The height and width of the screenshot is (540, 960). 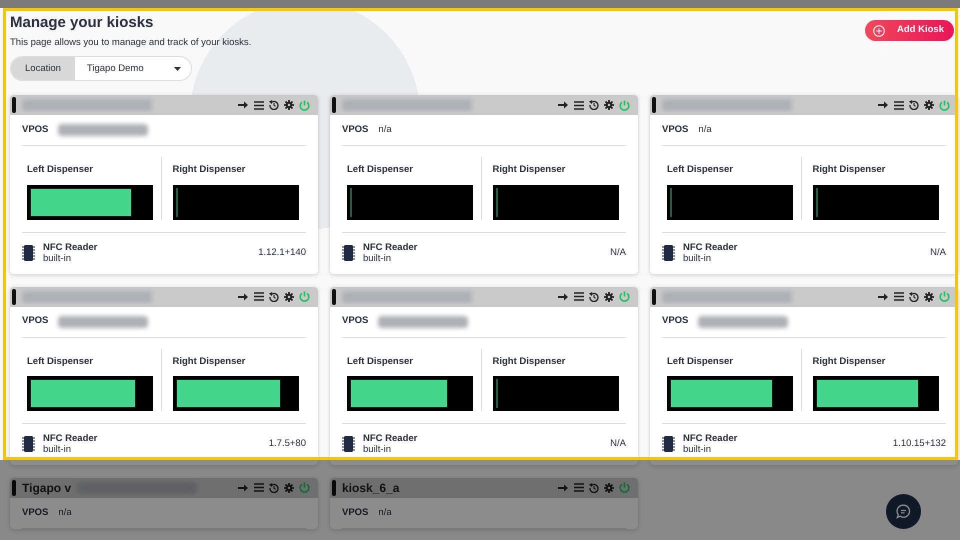 I want to click on location-select: Location Tigapo Demo, so click(x=101, y=69).